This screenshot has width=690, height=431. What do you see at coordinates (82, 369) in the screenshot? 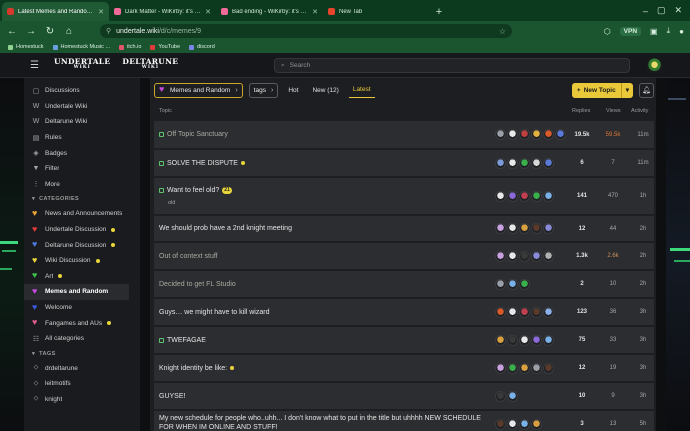
I see `sidebar-tag: ⬦ drdeltarune` at bounding box center [82, 369].